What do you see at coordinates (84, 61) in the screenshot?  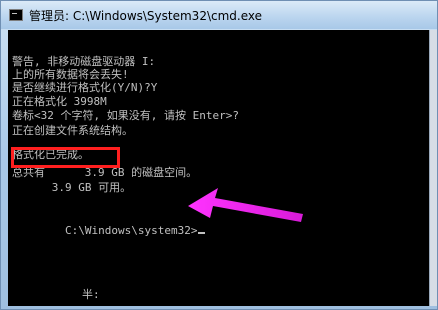 I see `console-line-warning: 警告, 非移动磁盘驱动器 I:` at bounding box center [84, 61].